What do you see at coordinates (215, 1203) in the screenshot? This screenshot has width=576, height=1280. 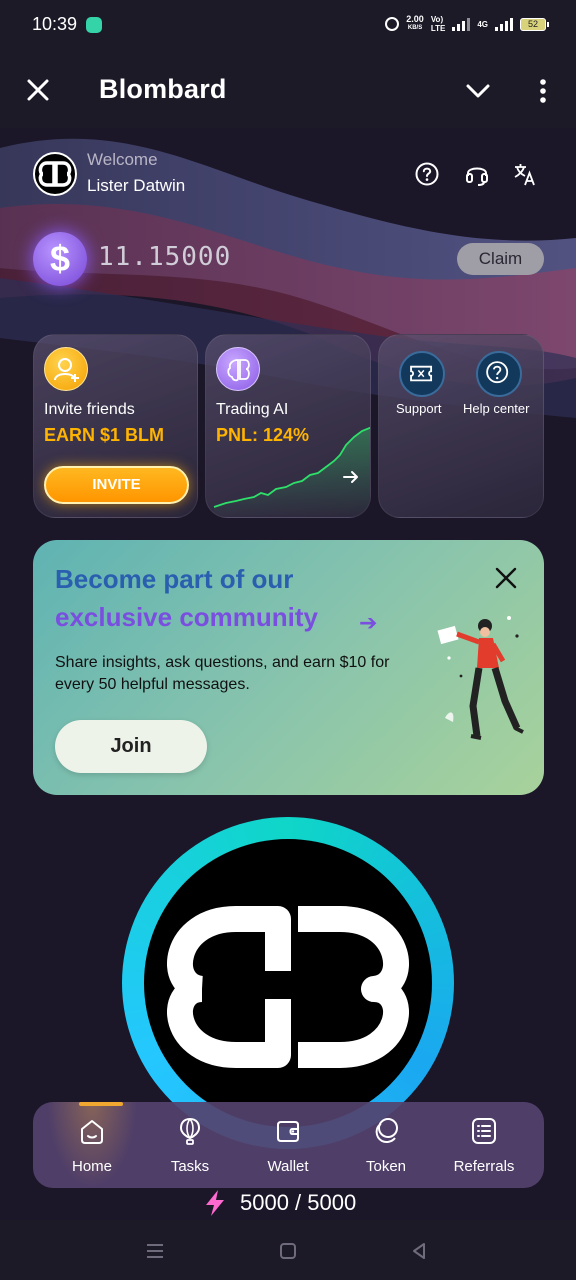 I see `lightning-icon` at bounding box center [215, 1203].